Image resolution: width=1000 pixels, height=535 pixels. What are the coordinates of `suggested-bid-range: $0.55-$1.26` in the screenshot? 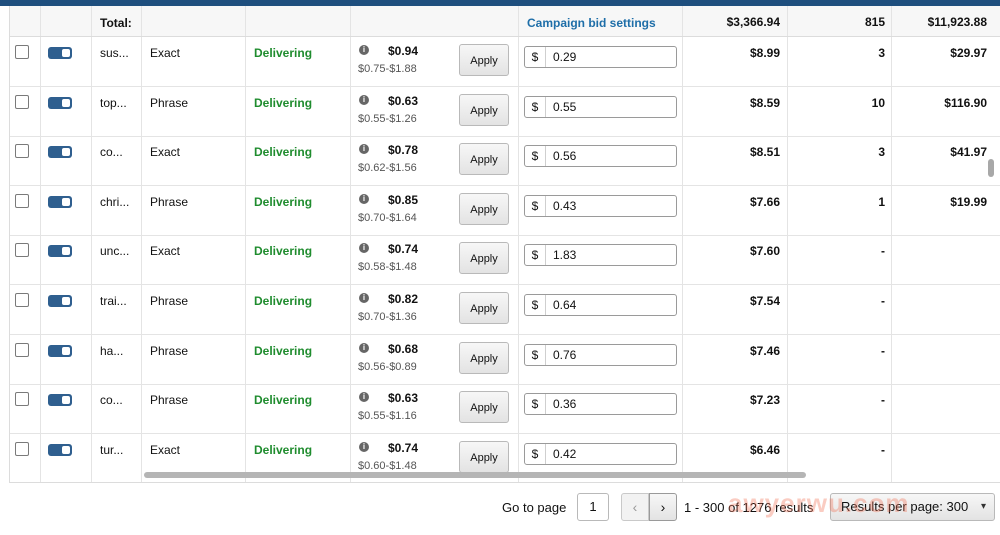 It's located at (387, 118).